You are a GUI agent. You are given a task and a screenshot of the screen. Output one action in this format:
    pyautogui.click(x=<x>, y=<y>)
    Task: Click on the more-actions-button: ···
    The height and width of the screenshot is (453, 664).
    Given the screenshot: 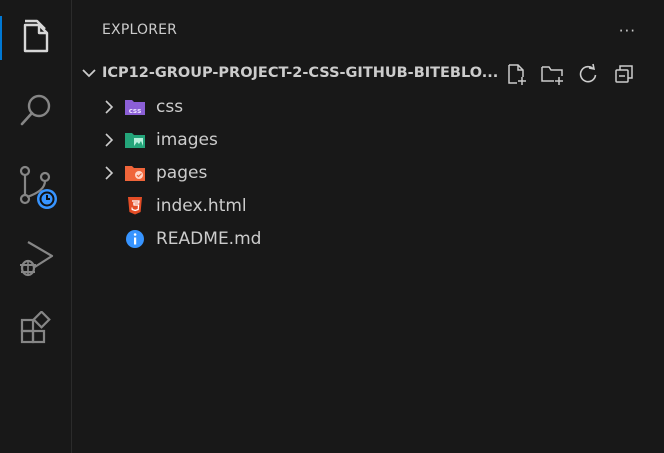 What is the action you would take?
    pyautogui.click(x=627, y=31)
    